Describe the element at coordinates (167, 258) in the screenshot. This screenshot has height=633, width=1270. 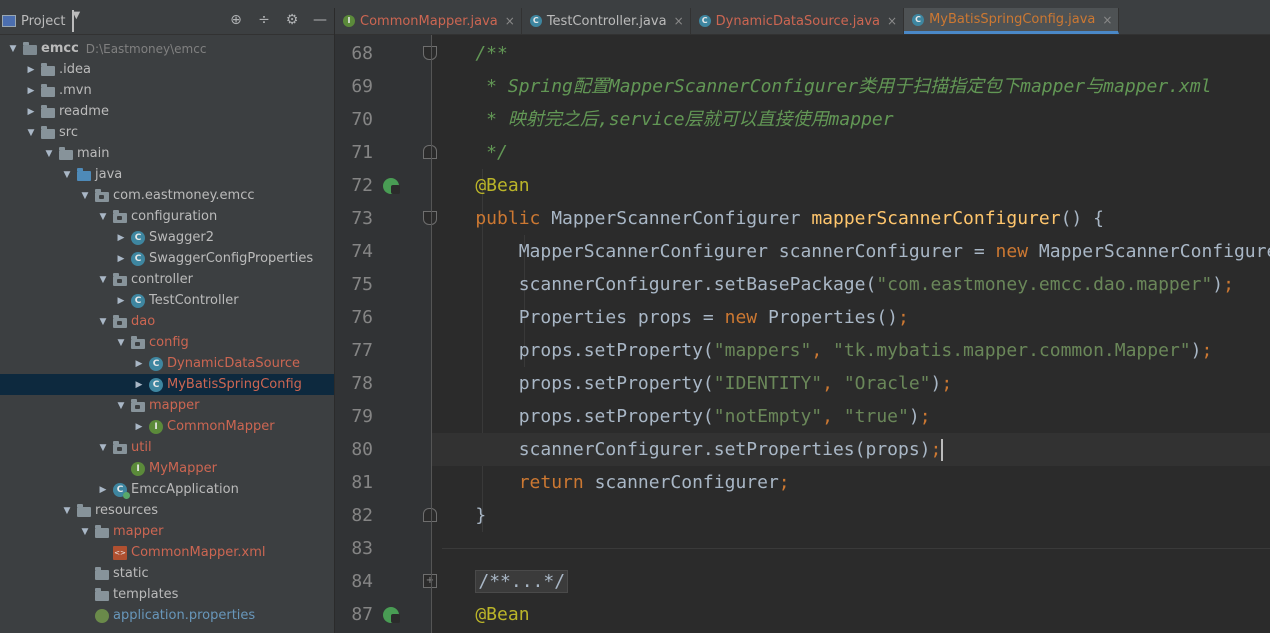
I see `tree-item: ▶ C SwaggerConfigProperties` at that location.